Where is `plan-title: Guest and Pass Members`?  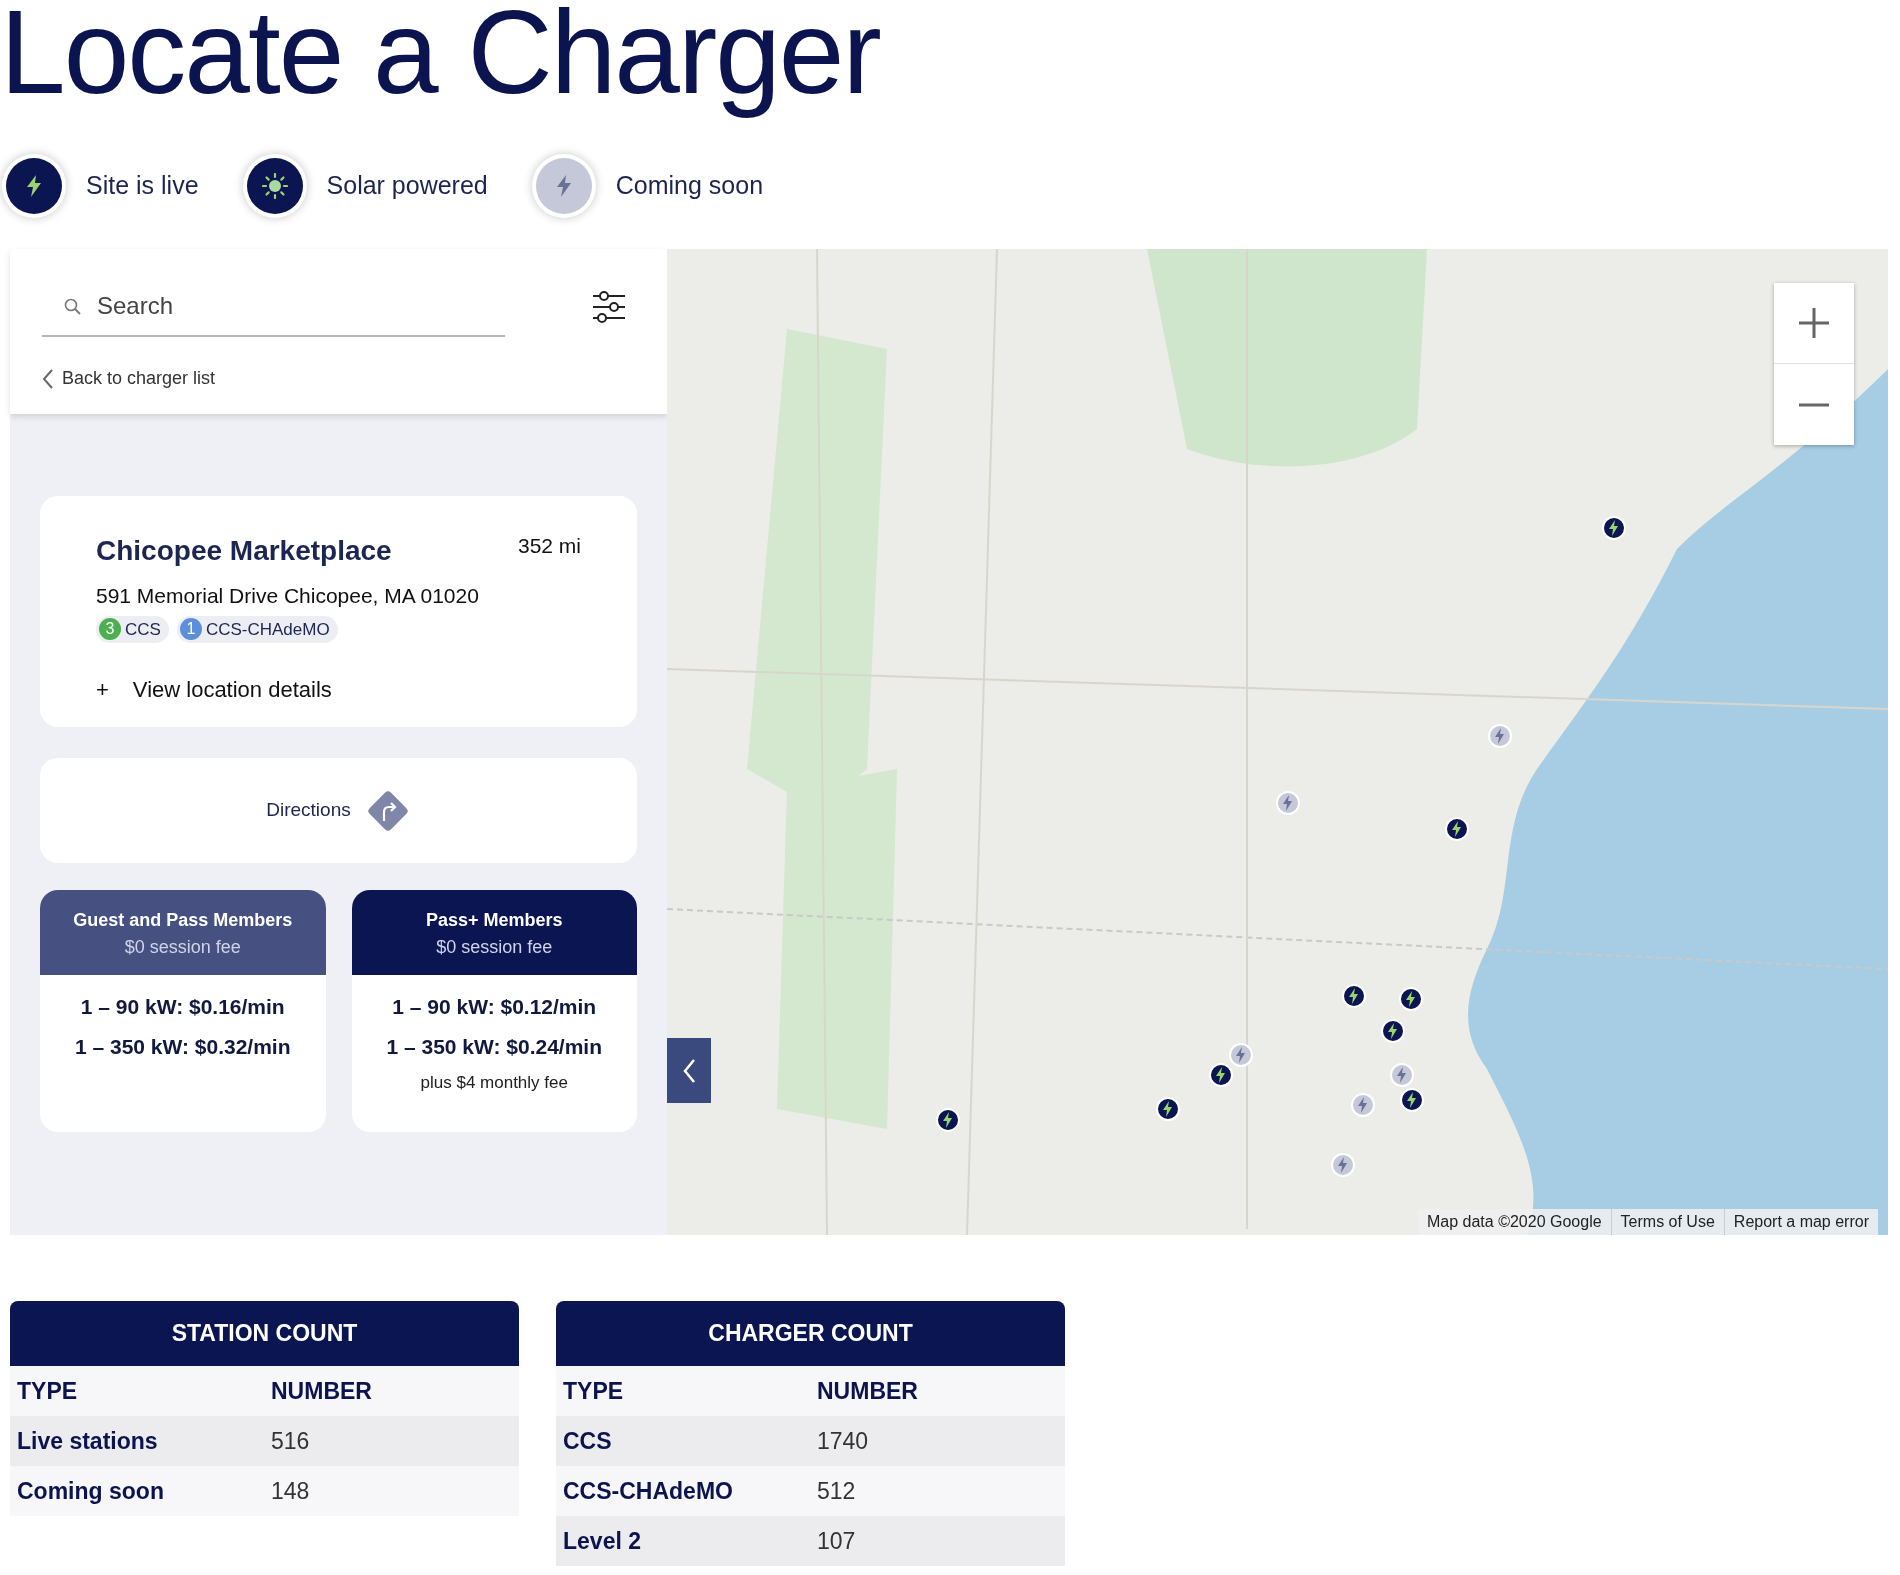
plan-title: Guest and Pass Members is located at coordinates (183, 920).